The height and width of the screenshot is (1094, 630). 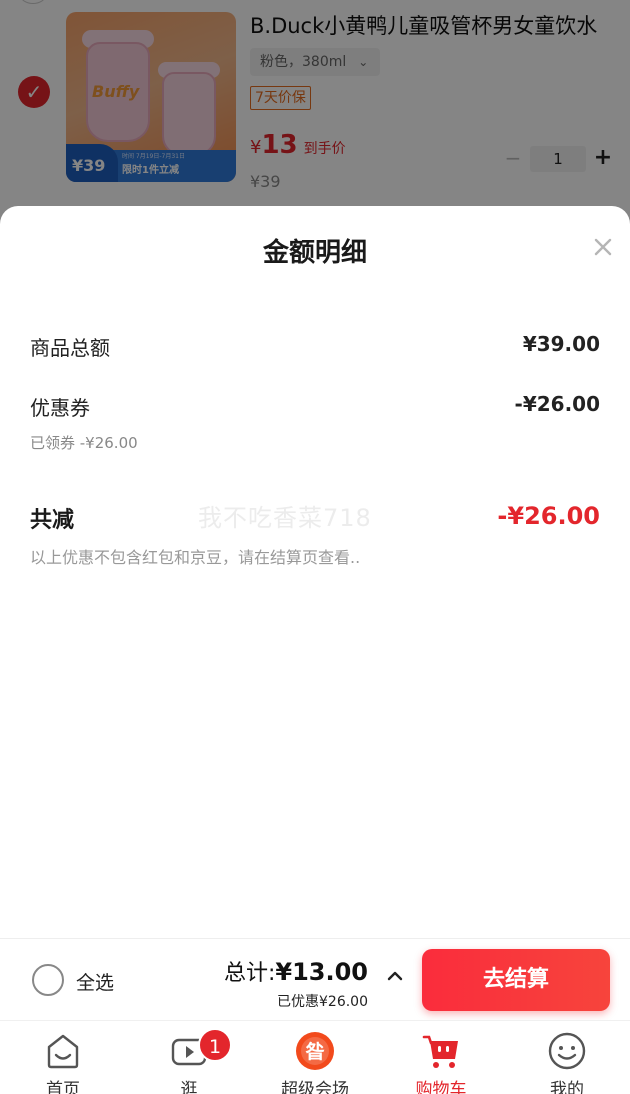 I want to click on tab-home-label: 首页, so click(x=63, y=1087).